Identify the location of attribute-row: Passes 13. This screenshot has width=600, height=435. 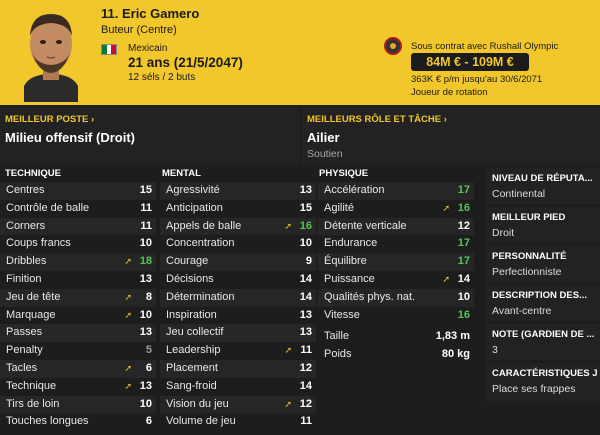
(78, 333).